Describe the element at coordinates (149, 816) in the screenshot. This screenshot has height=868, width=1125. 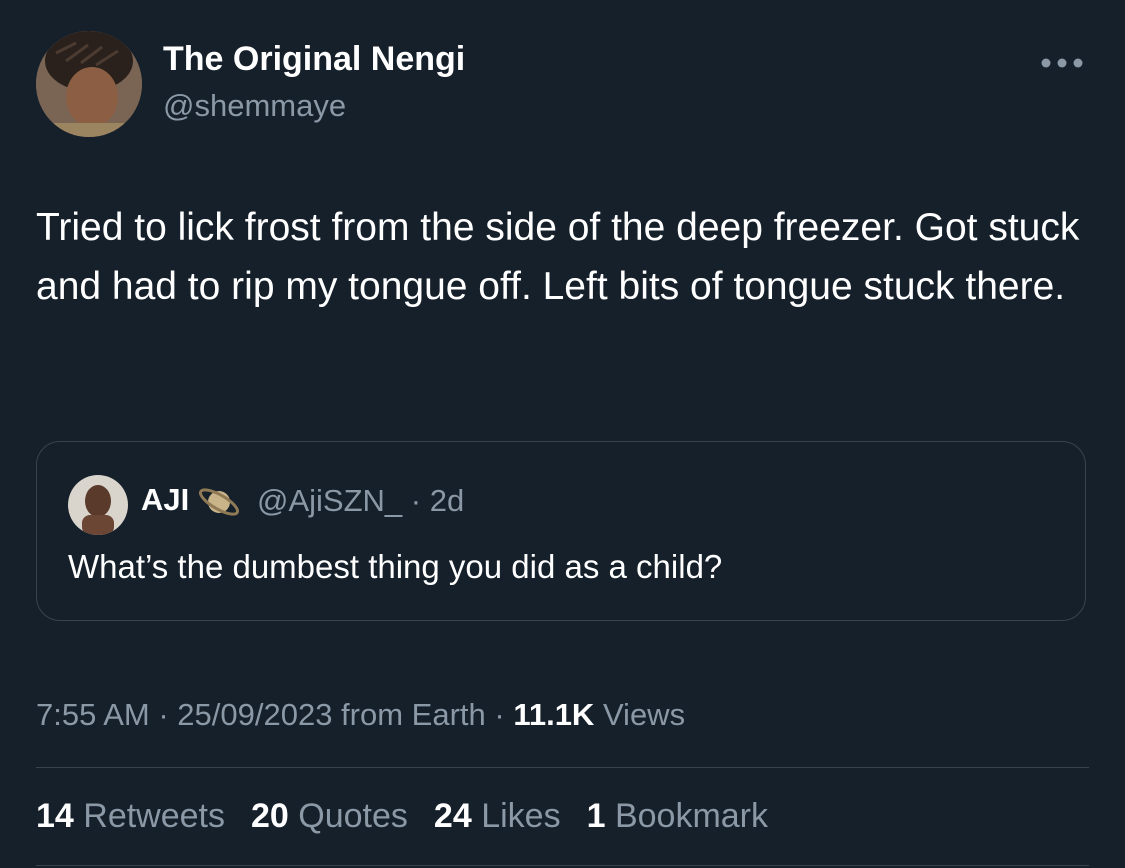
I see `retweets-label: Retweets` at that location.